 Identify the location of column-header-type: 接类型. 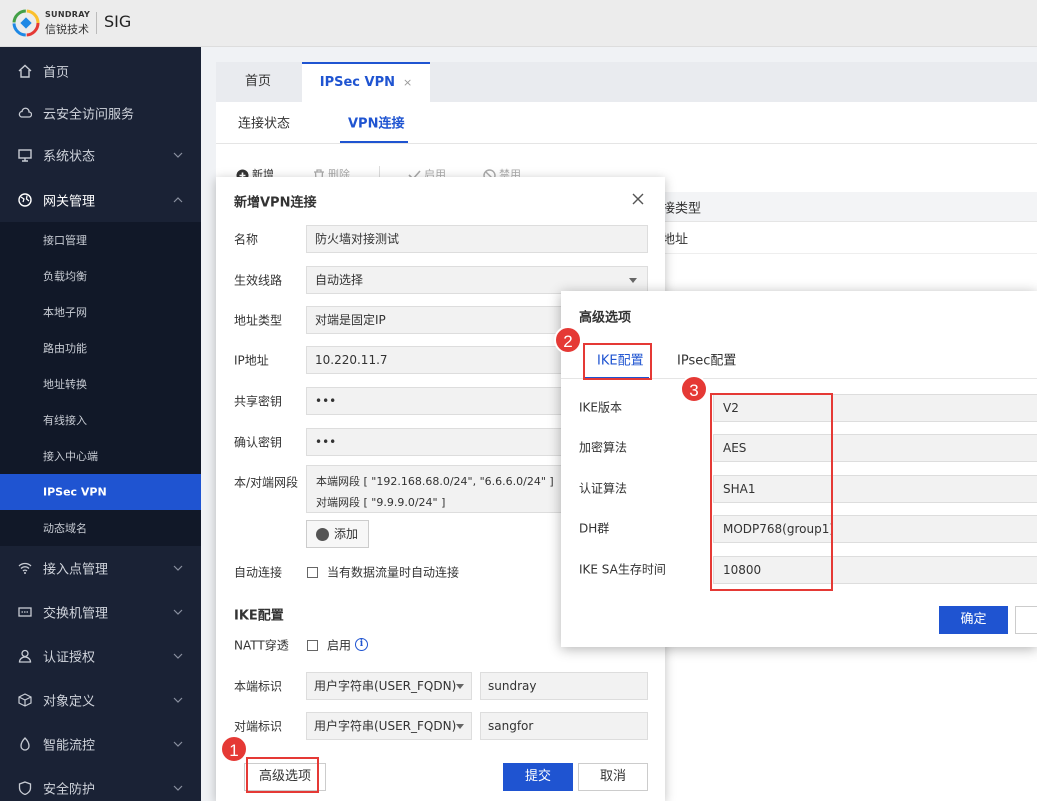
(682, 208).